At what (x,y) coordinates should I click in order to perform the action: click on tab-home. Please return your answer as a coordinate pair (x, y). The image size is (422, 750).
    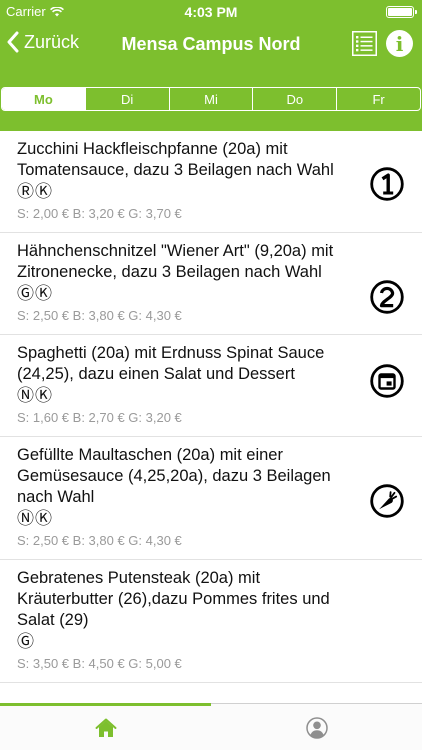
    Looking at the image, I should click on (105, 727).